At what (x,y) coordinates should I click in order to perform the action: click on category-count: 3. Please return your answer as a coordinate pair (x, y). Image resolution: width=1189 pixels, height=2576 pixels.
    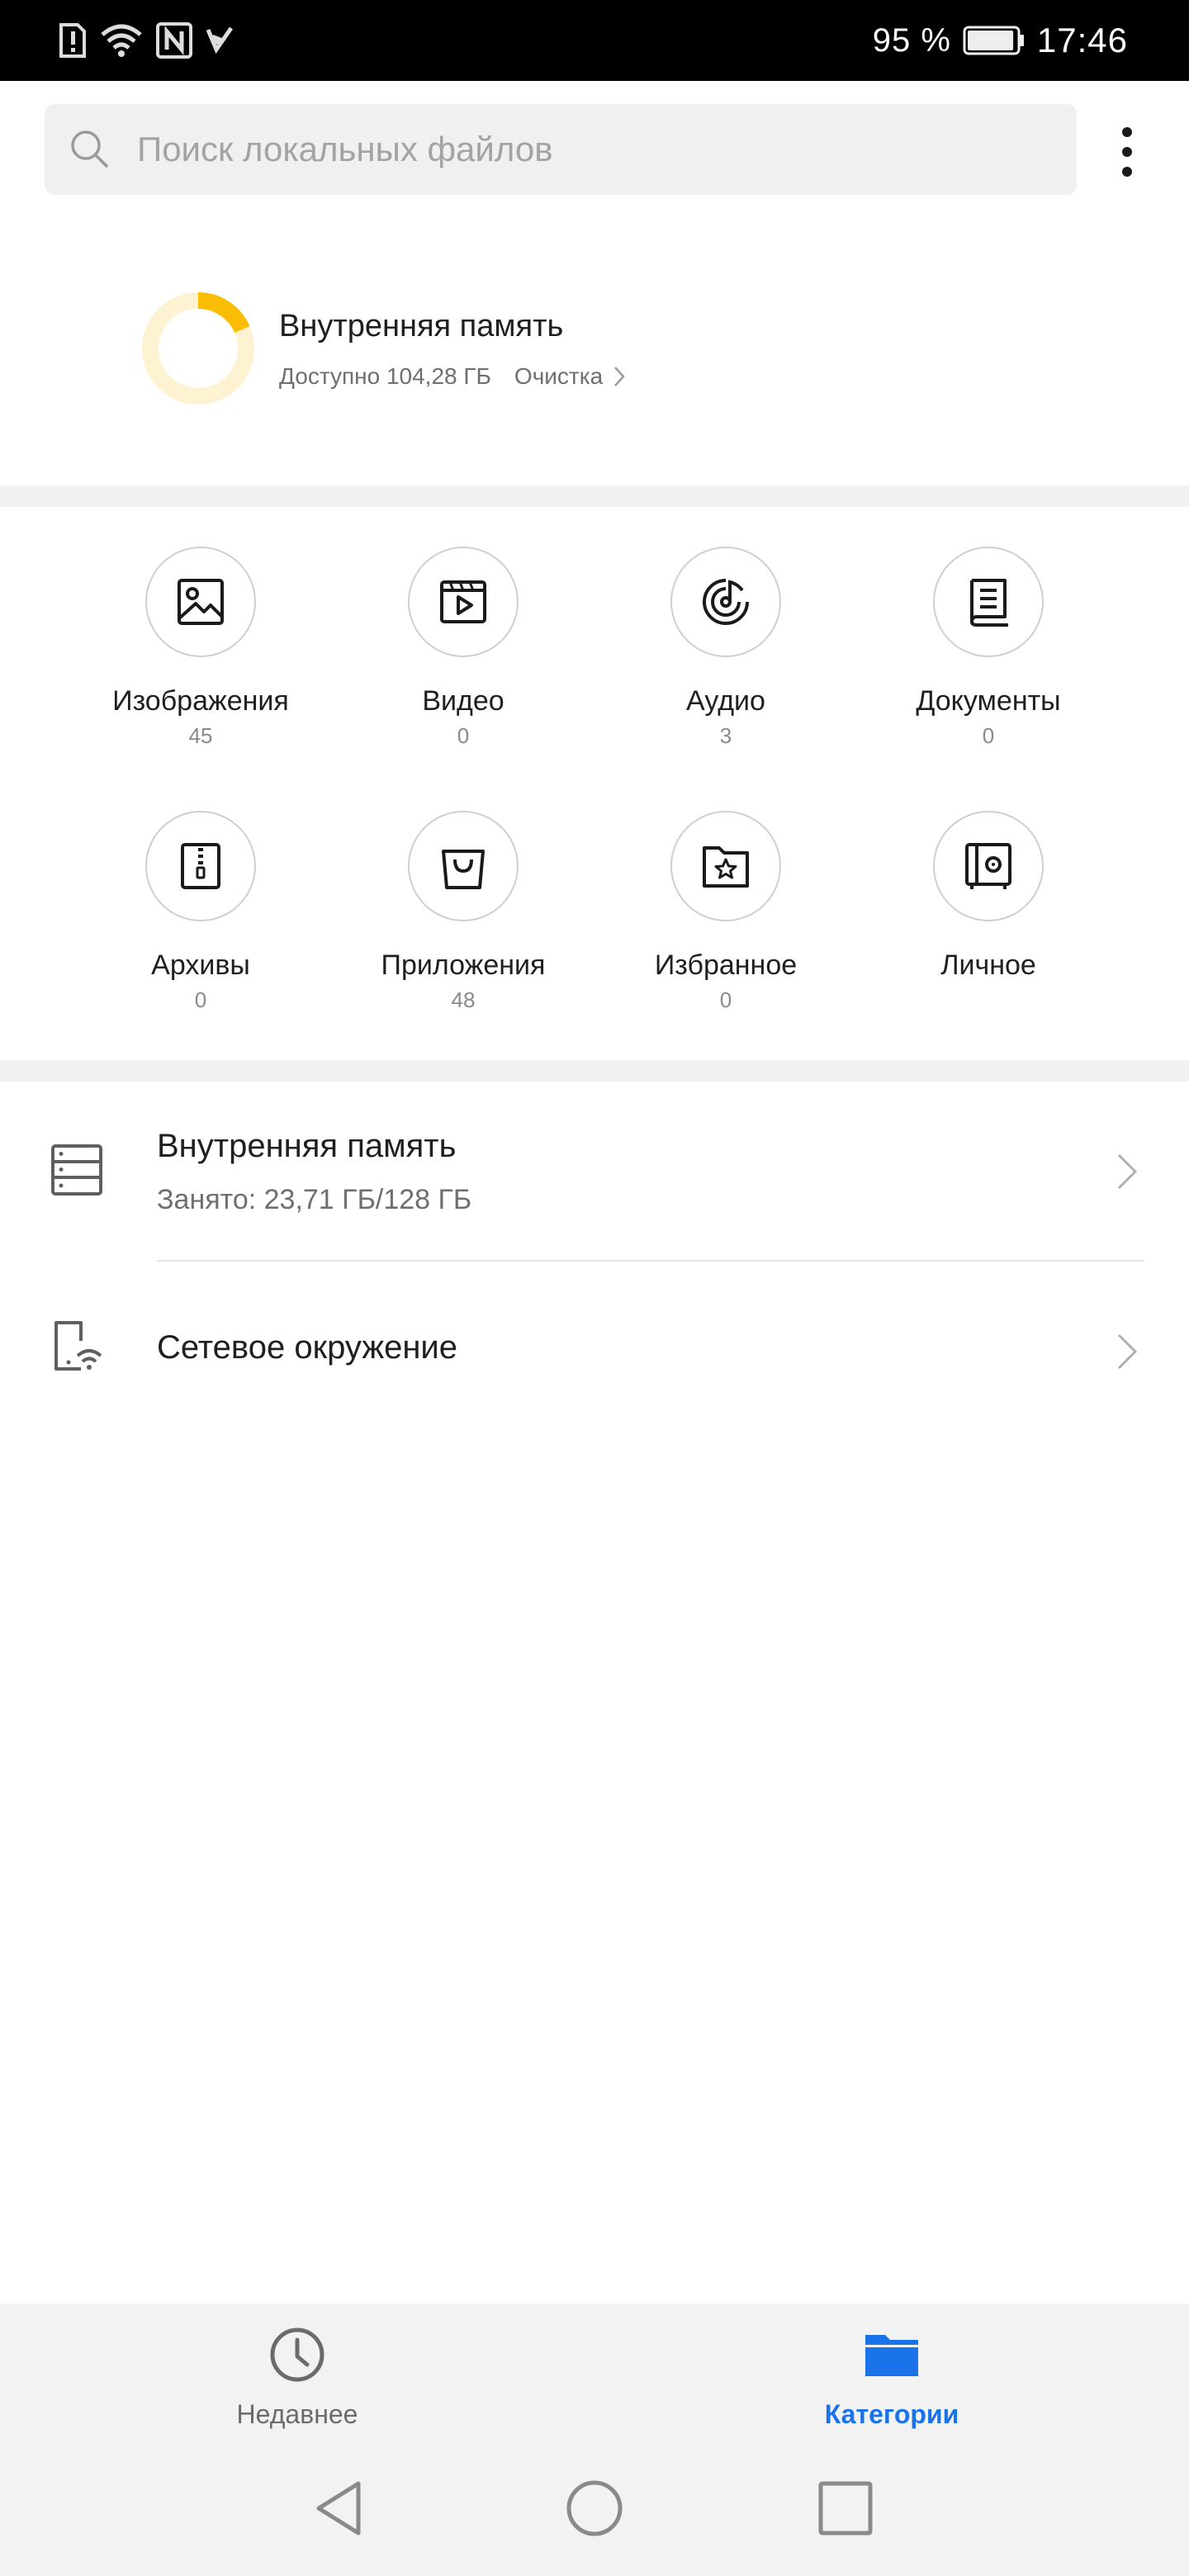
    Looking at the image, I should click on (725, 735).